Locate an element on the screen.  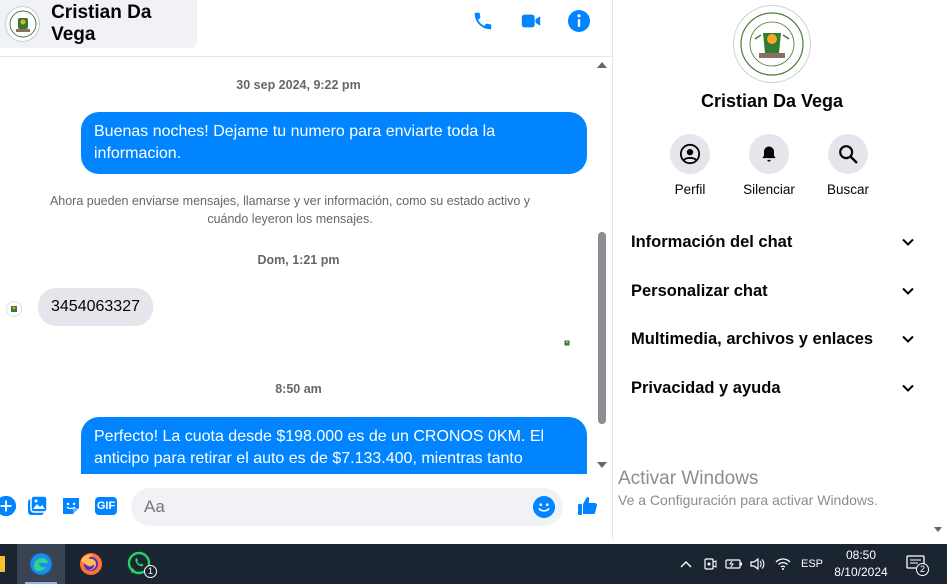
profile-action-silenciar: Silenciar is located at coordinates (769, 165).